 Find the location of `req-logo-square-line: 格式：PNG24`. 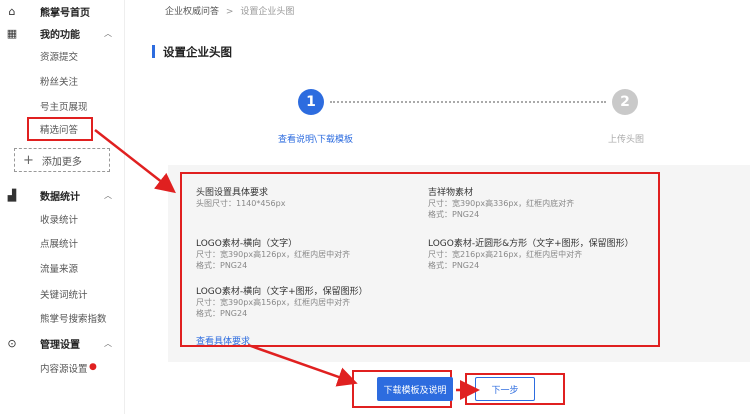

req-logo-square-line: 格式：PNG24 is located at coordinates (454, 265).